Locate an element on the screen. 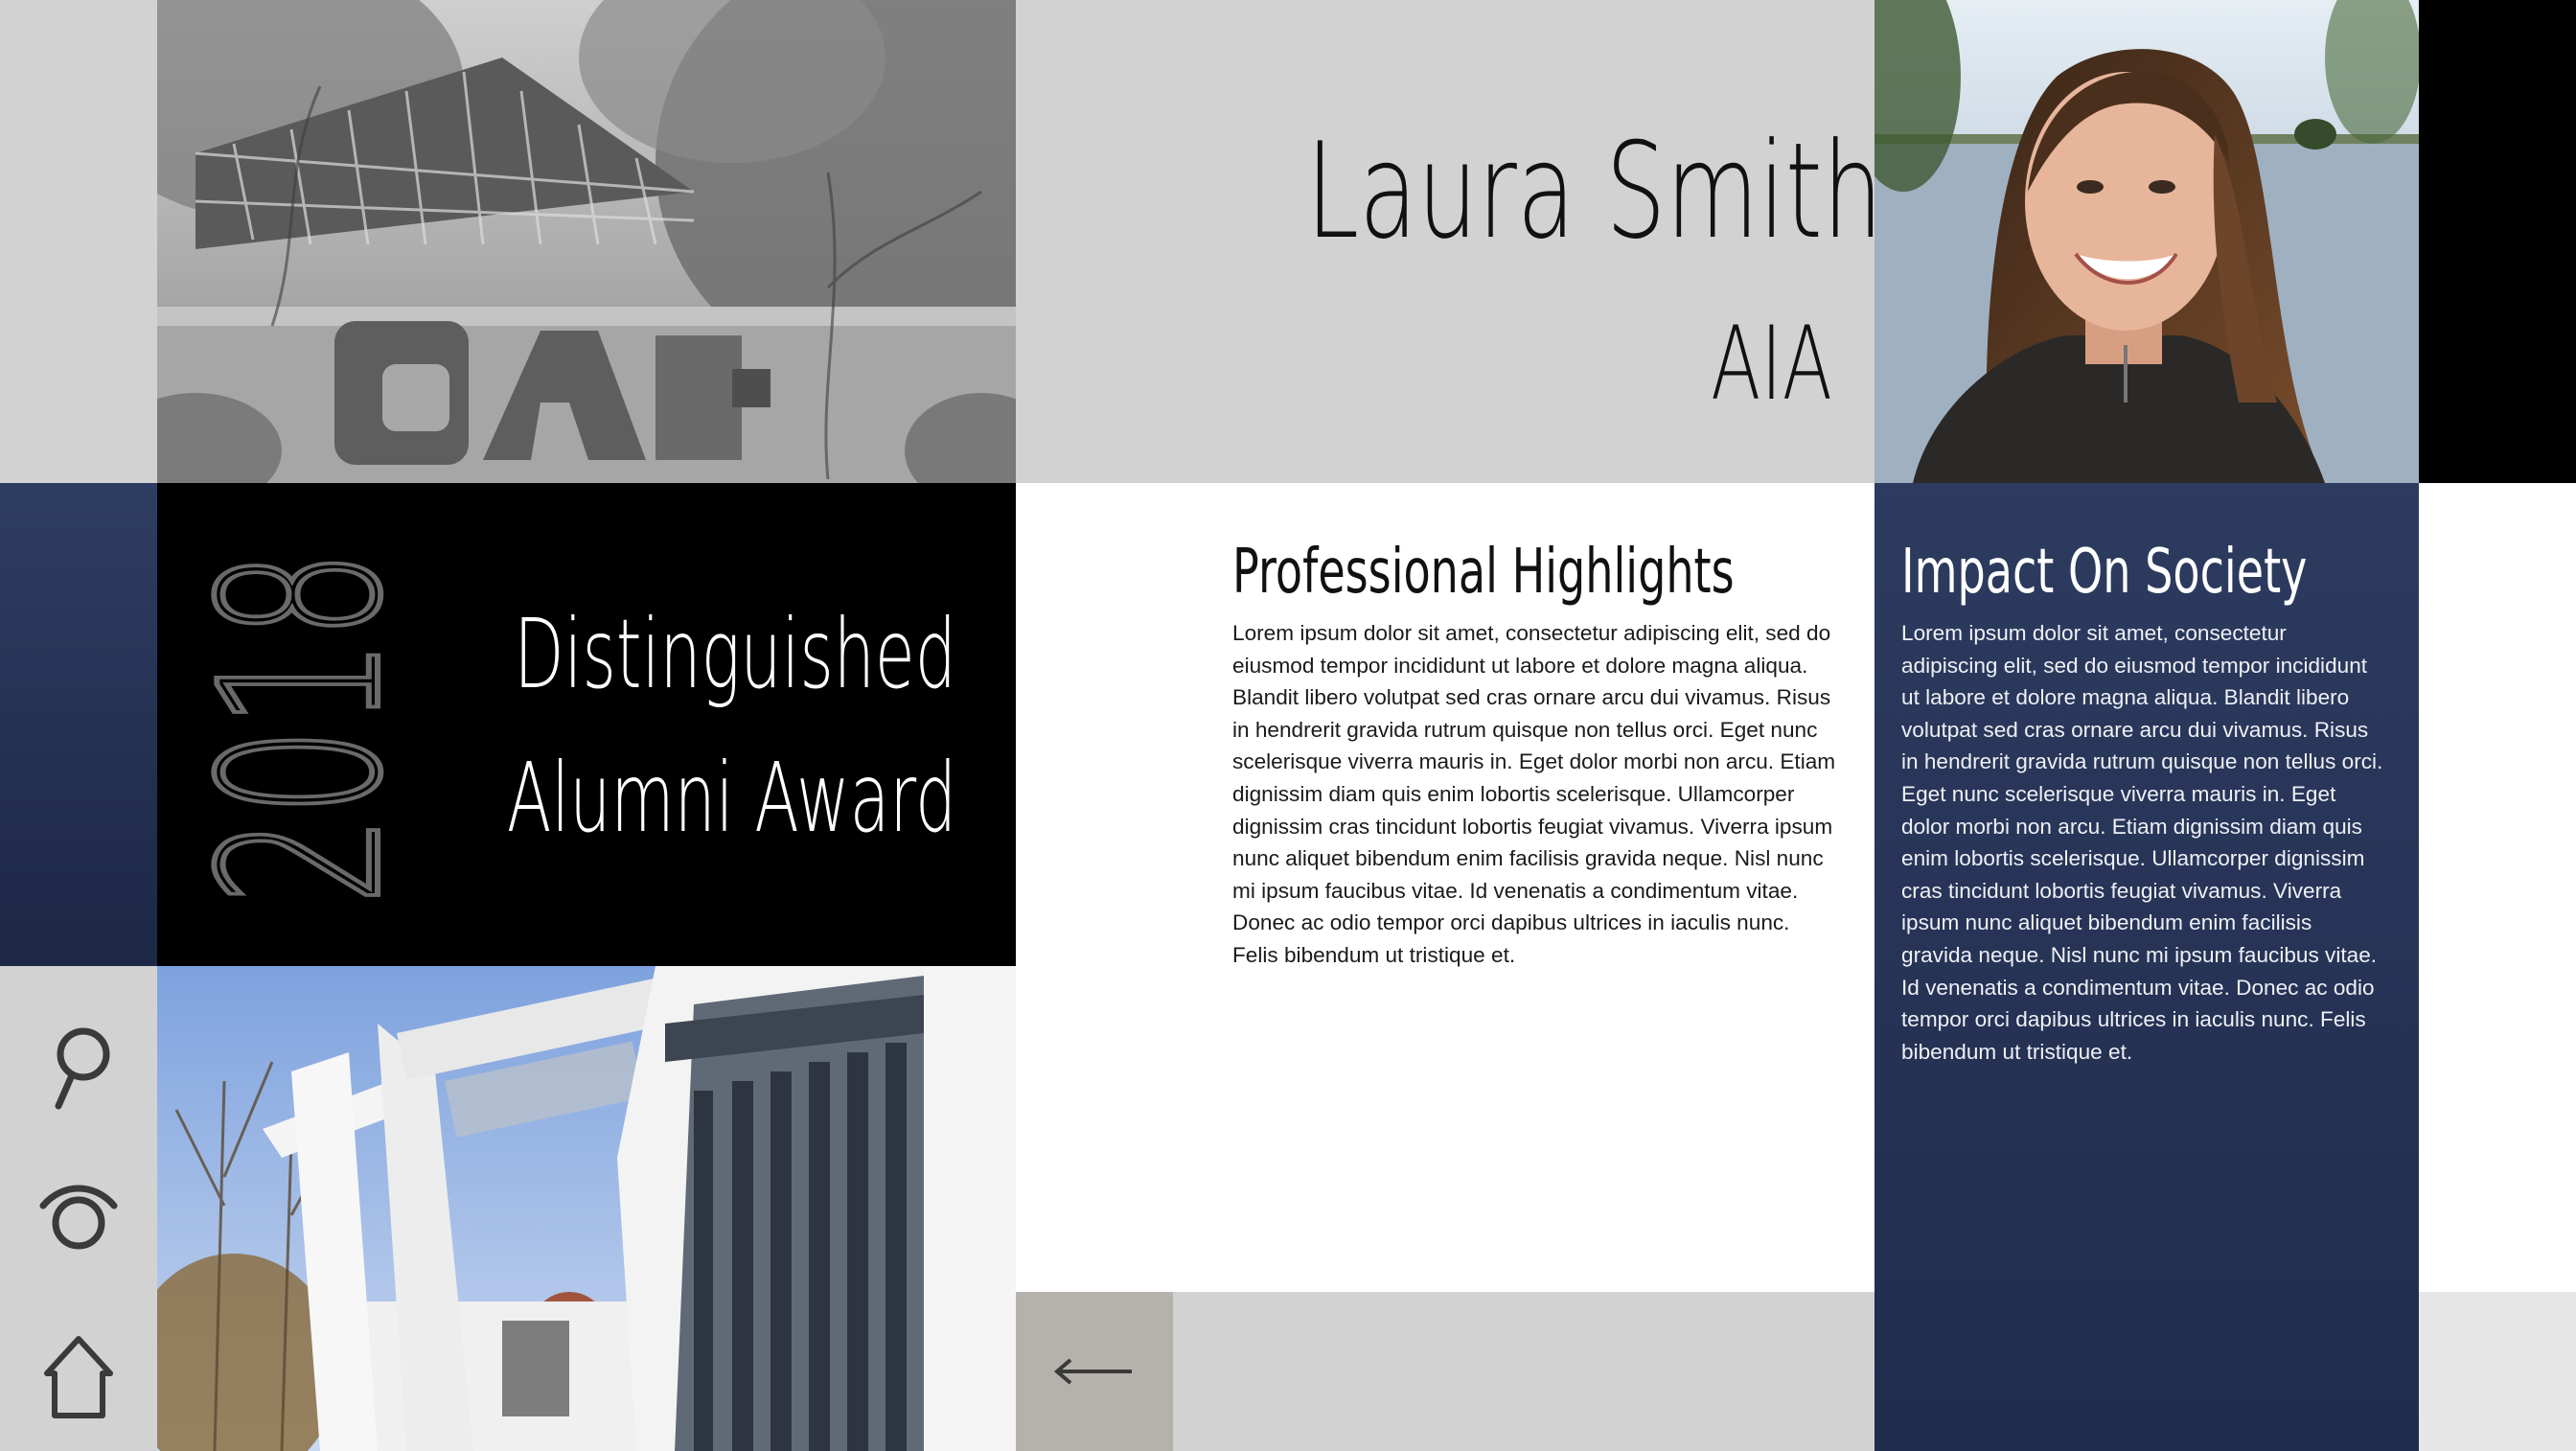 This screenshot has height=1451, width=2576. right-strip-bottom is located at coordinates (2497, 1371).